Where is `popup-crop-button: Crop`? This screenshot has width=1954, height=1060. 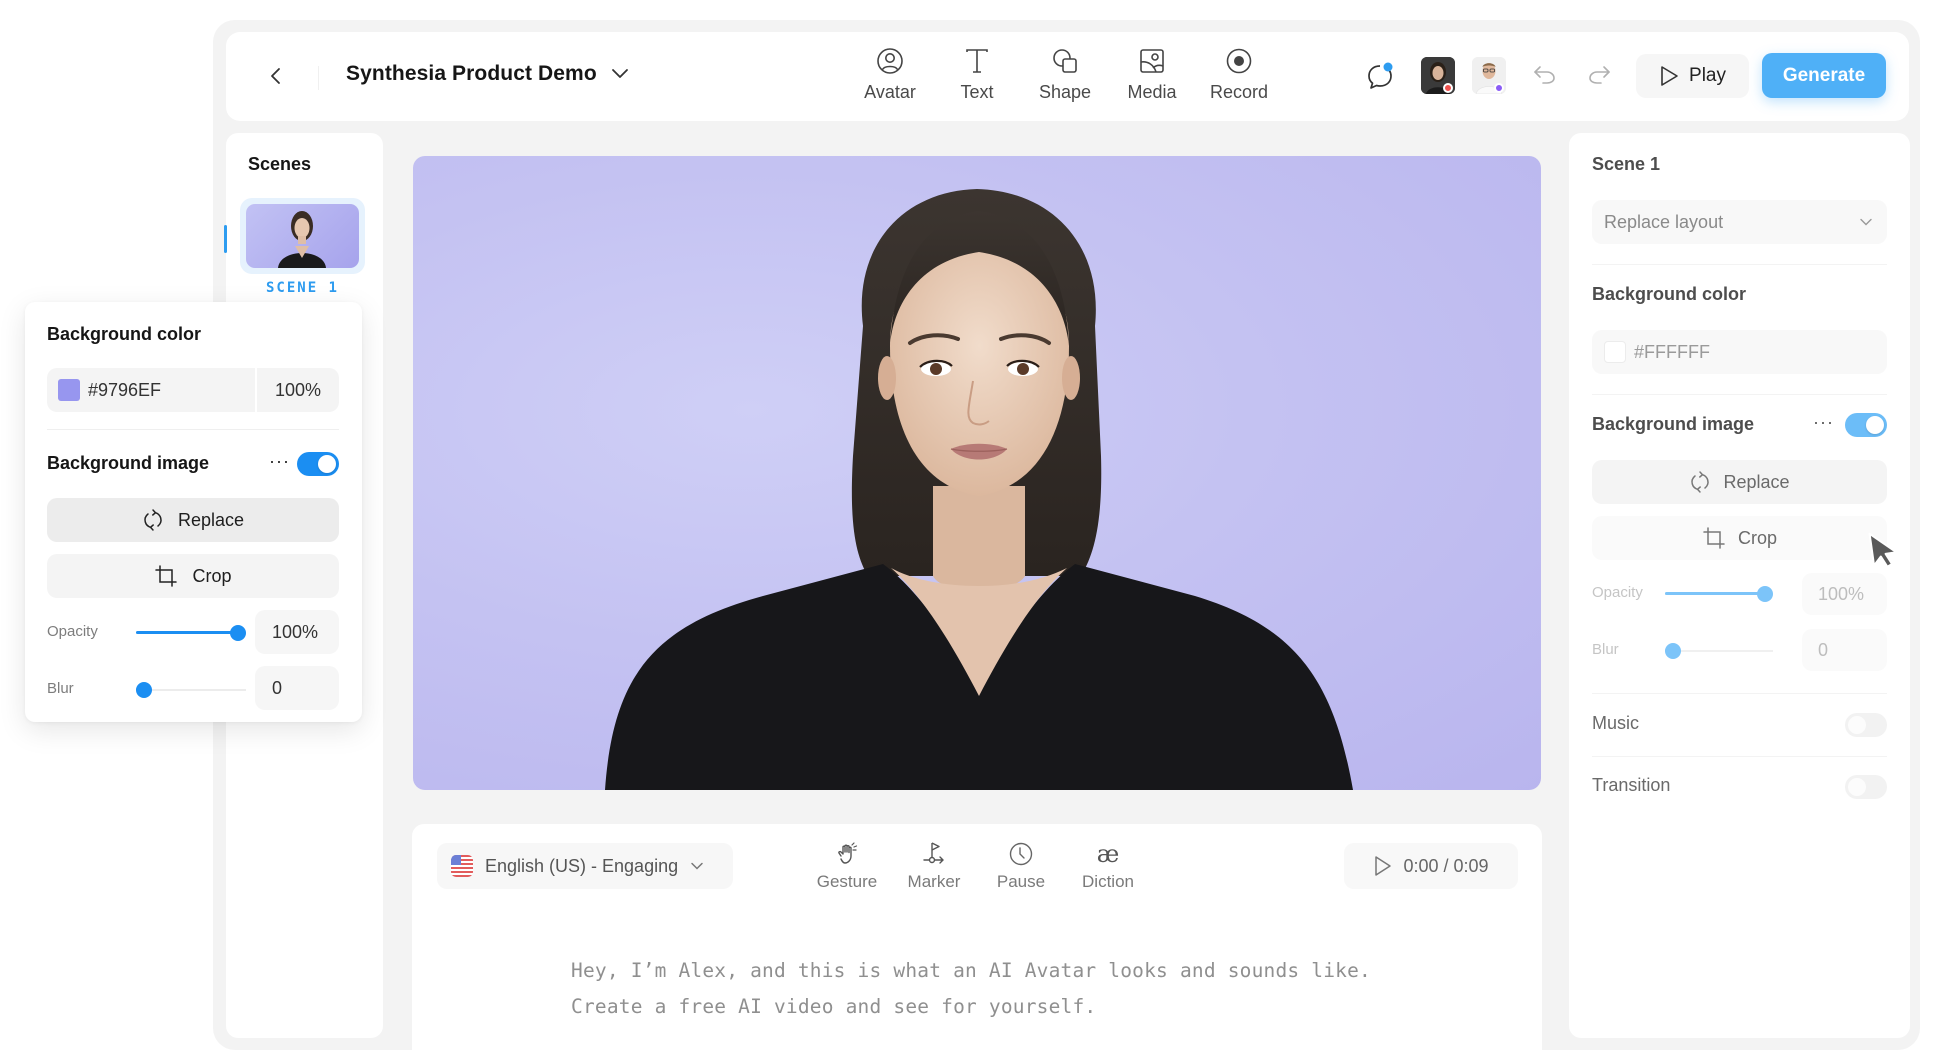
popup-crop-button: Crop is located at coordinates (193, 576).